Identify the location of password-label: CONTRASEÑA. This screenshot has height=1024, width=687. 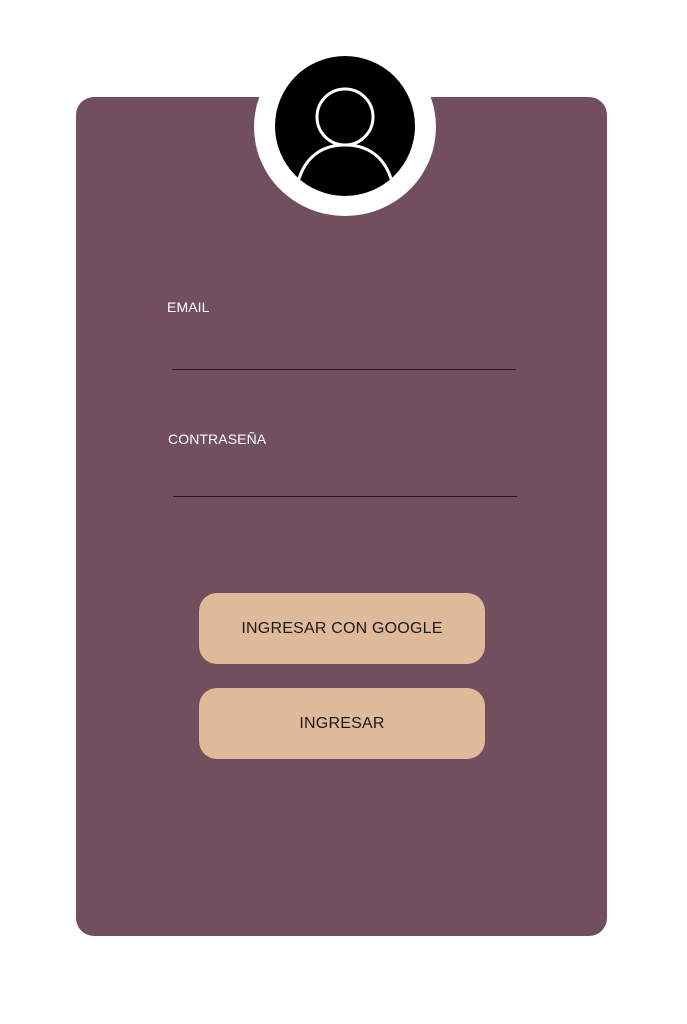
(217, 439).